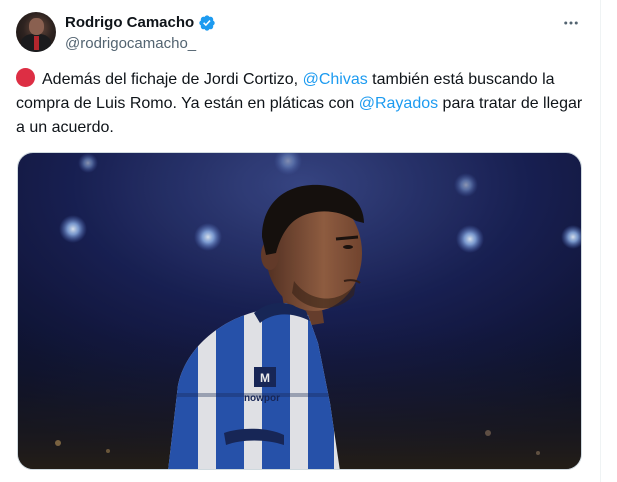  What do you see at coordinates (335, 79) in the screenshot?
I see `mention-link-chivas: @Chivas` at bounding box center [335, 79].